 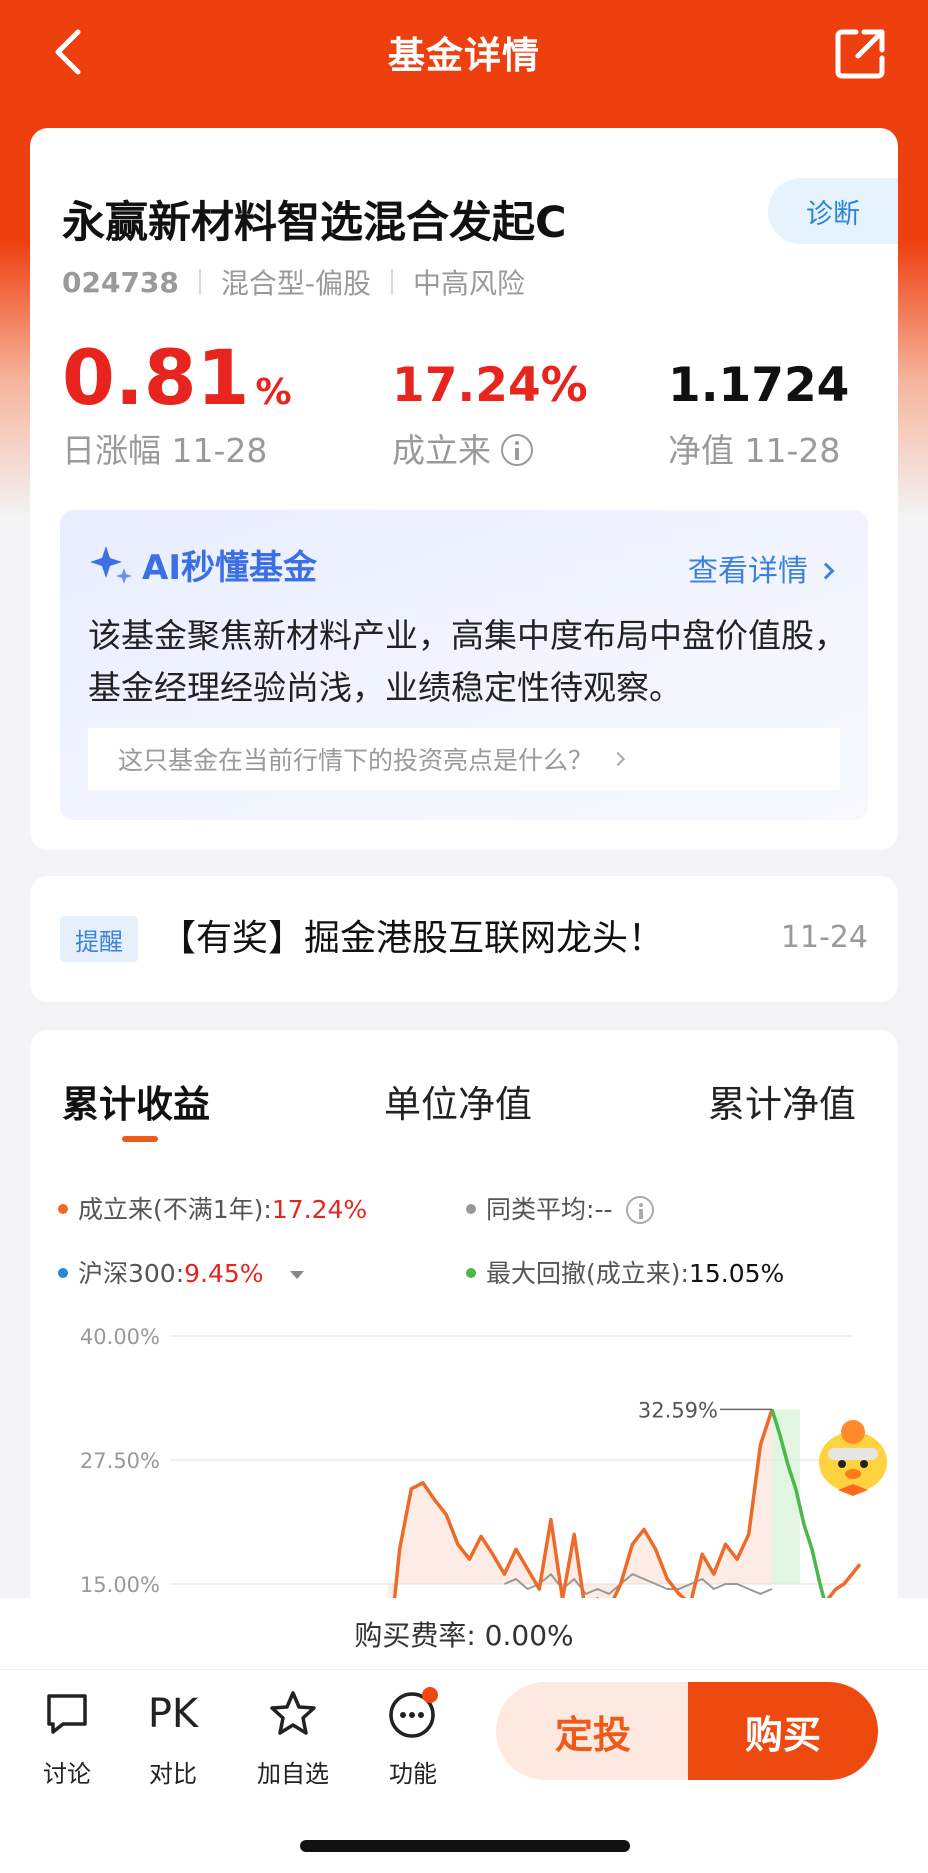 I want to click on view-details-link: 查看详情, so click(x=761, y=568).